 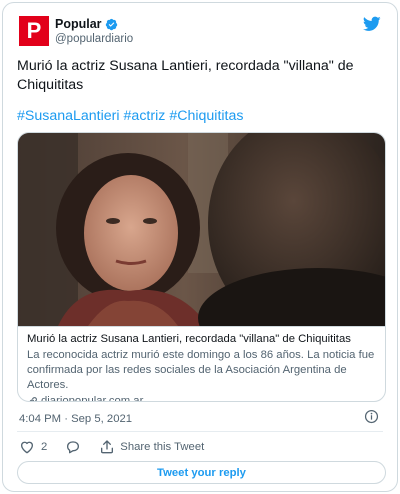 What do you see at coordinates (44, 447) in the screenshot?
I see `like-count: 2` at bounding box center [44, 447].